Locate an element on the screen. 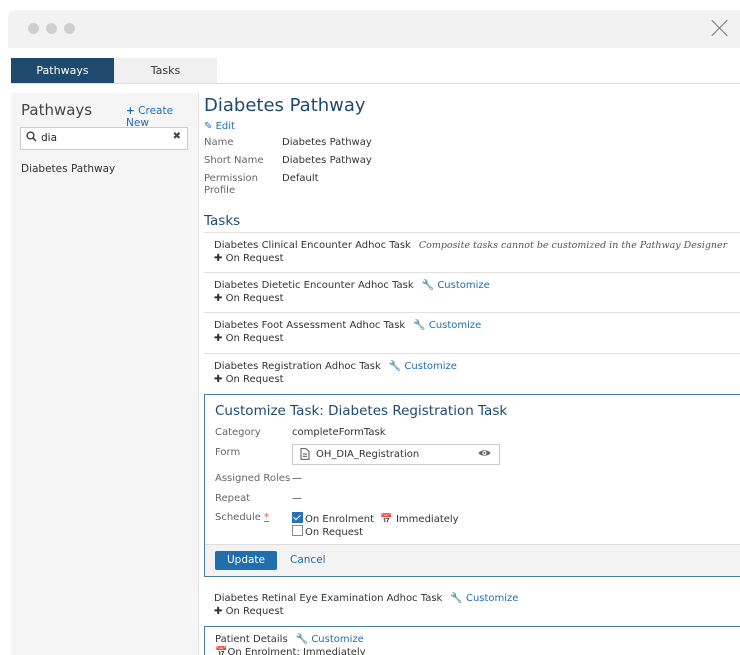 This screenshot has width=740, height=655. title-bar is located at coordinates (374, 29).